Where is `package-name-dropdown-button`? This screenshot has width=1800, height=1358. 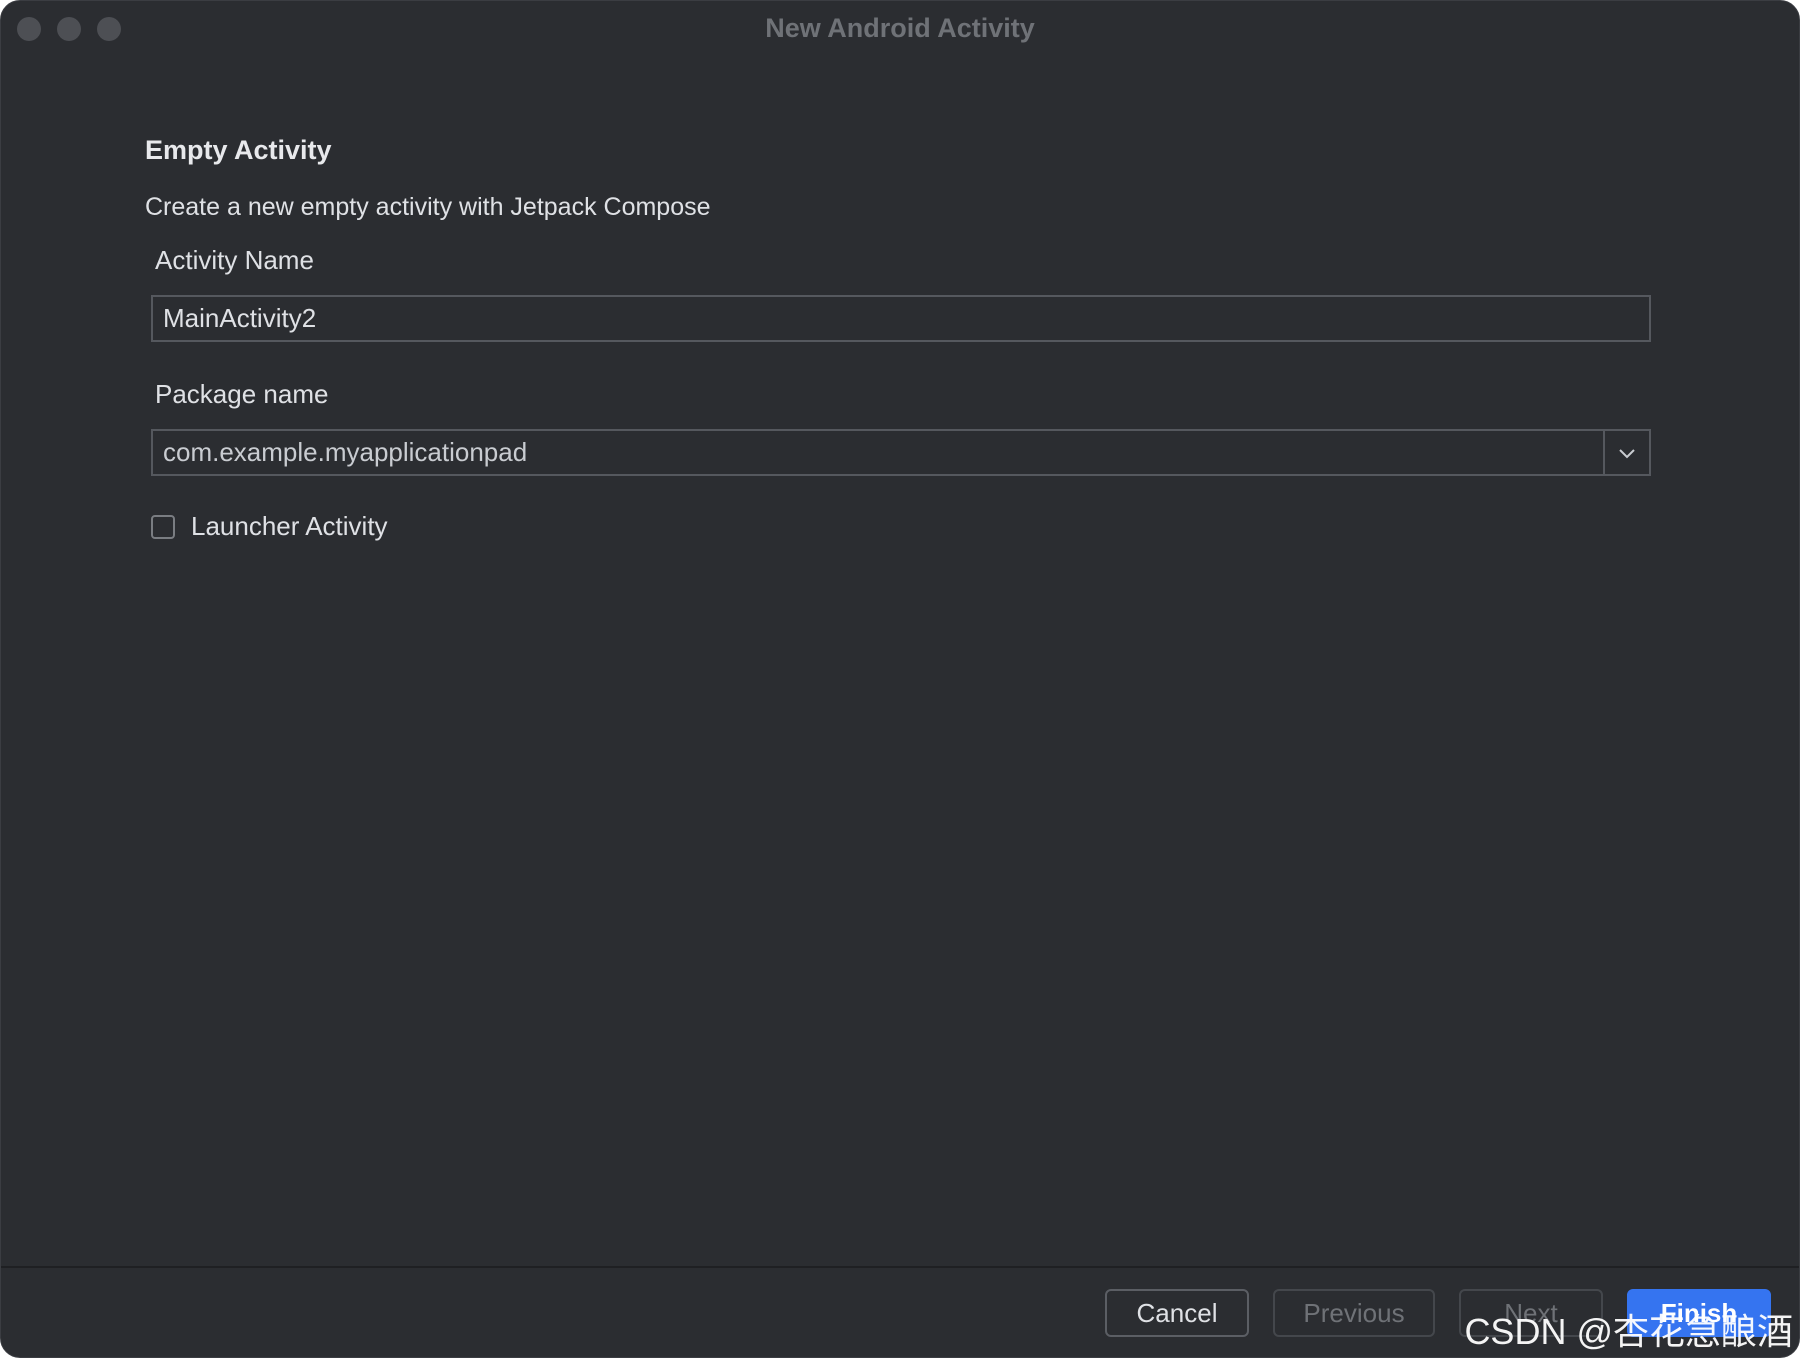
package-name-dropdown-button is located at coordinates (1626, 452).